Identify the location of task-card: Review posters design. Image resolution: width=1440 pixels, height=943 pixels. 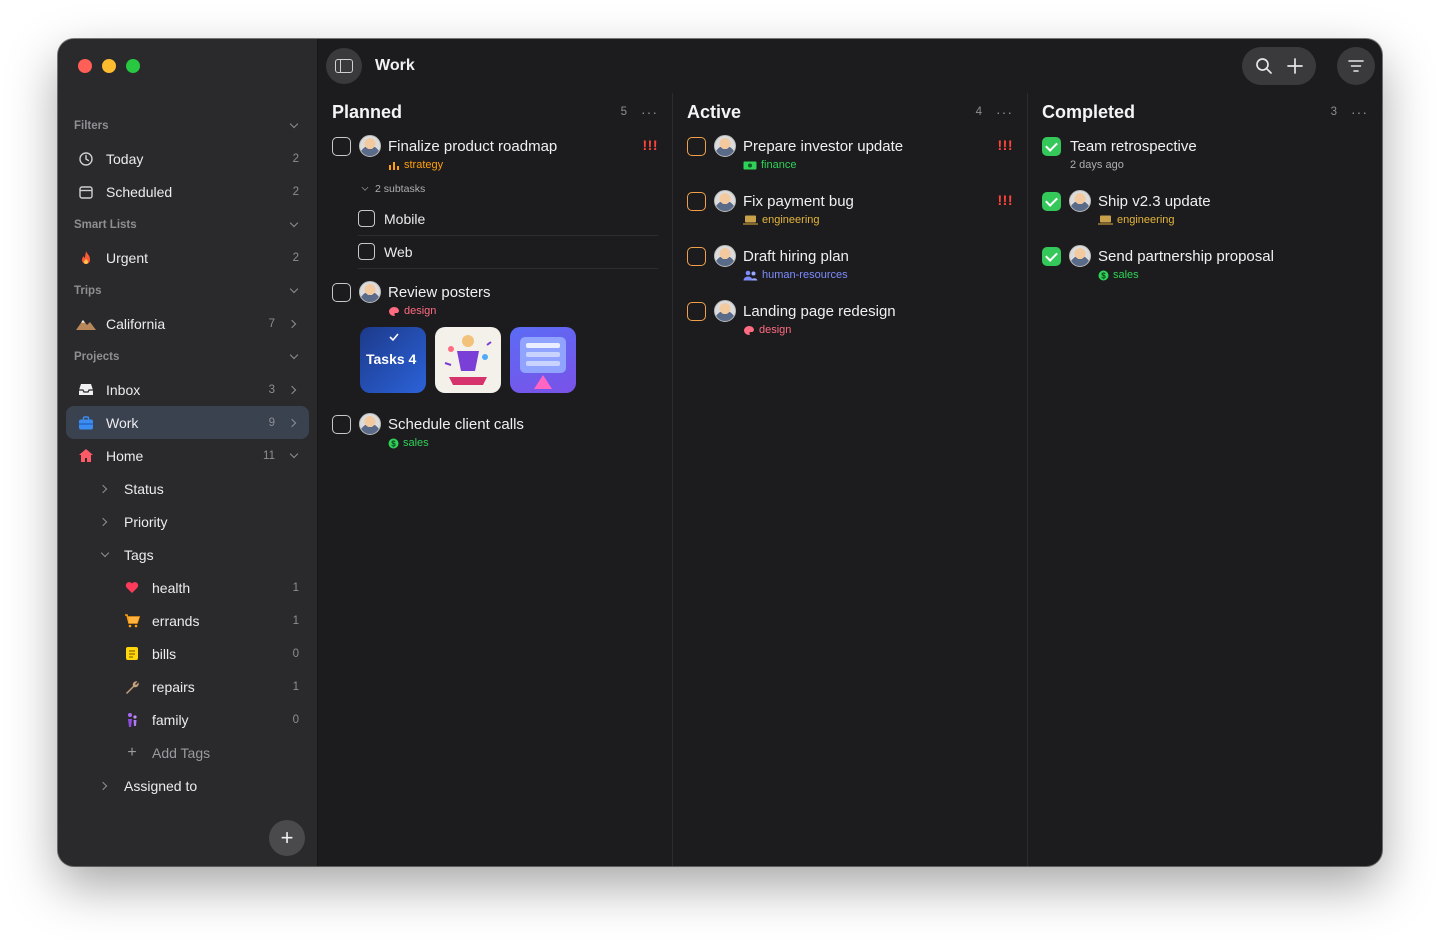
(495, 299).